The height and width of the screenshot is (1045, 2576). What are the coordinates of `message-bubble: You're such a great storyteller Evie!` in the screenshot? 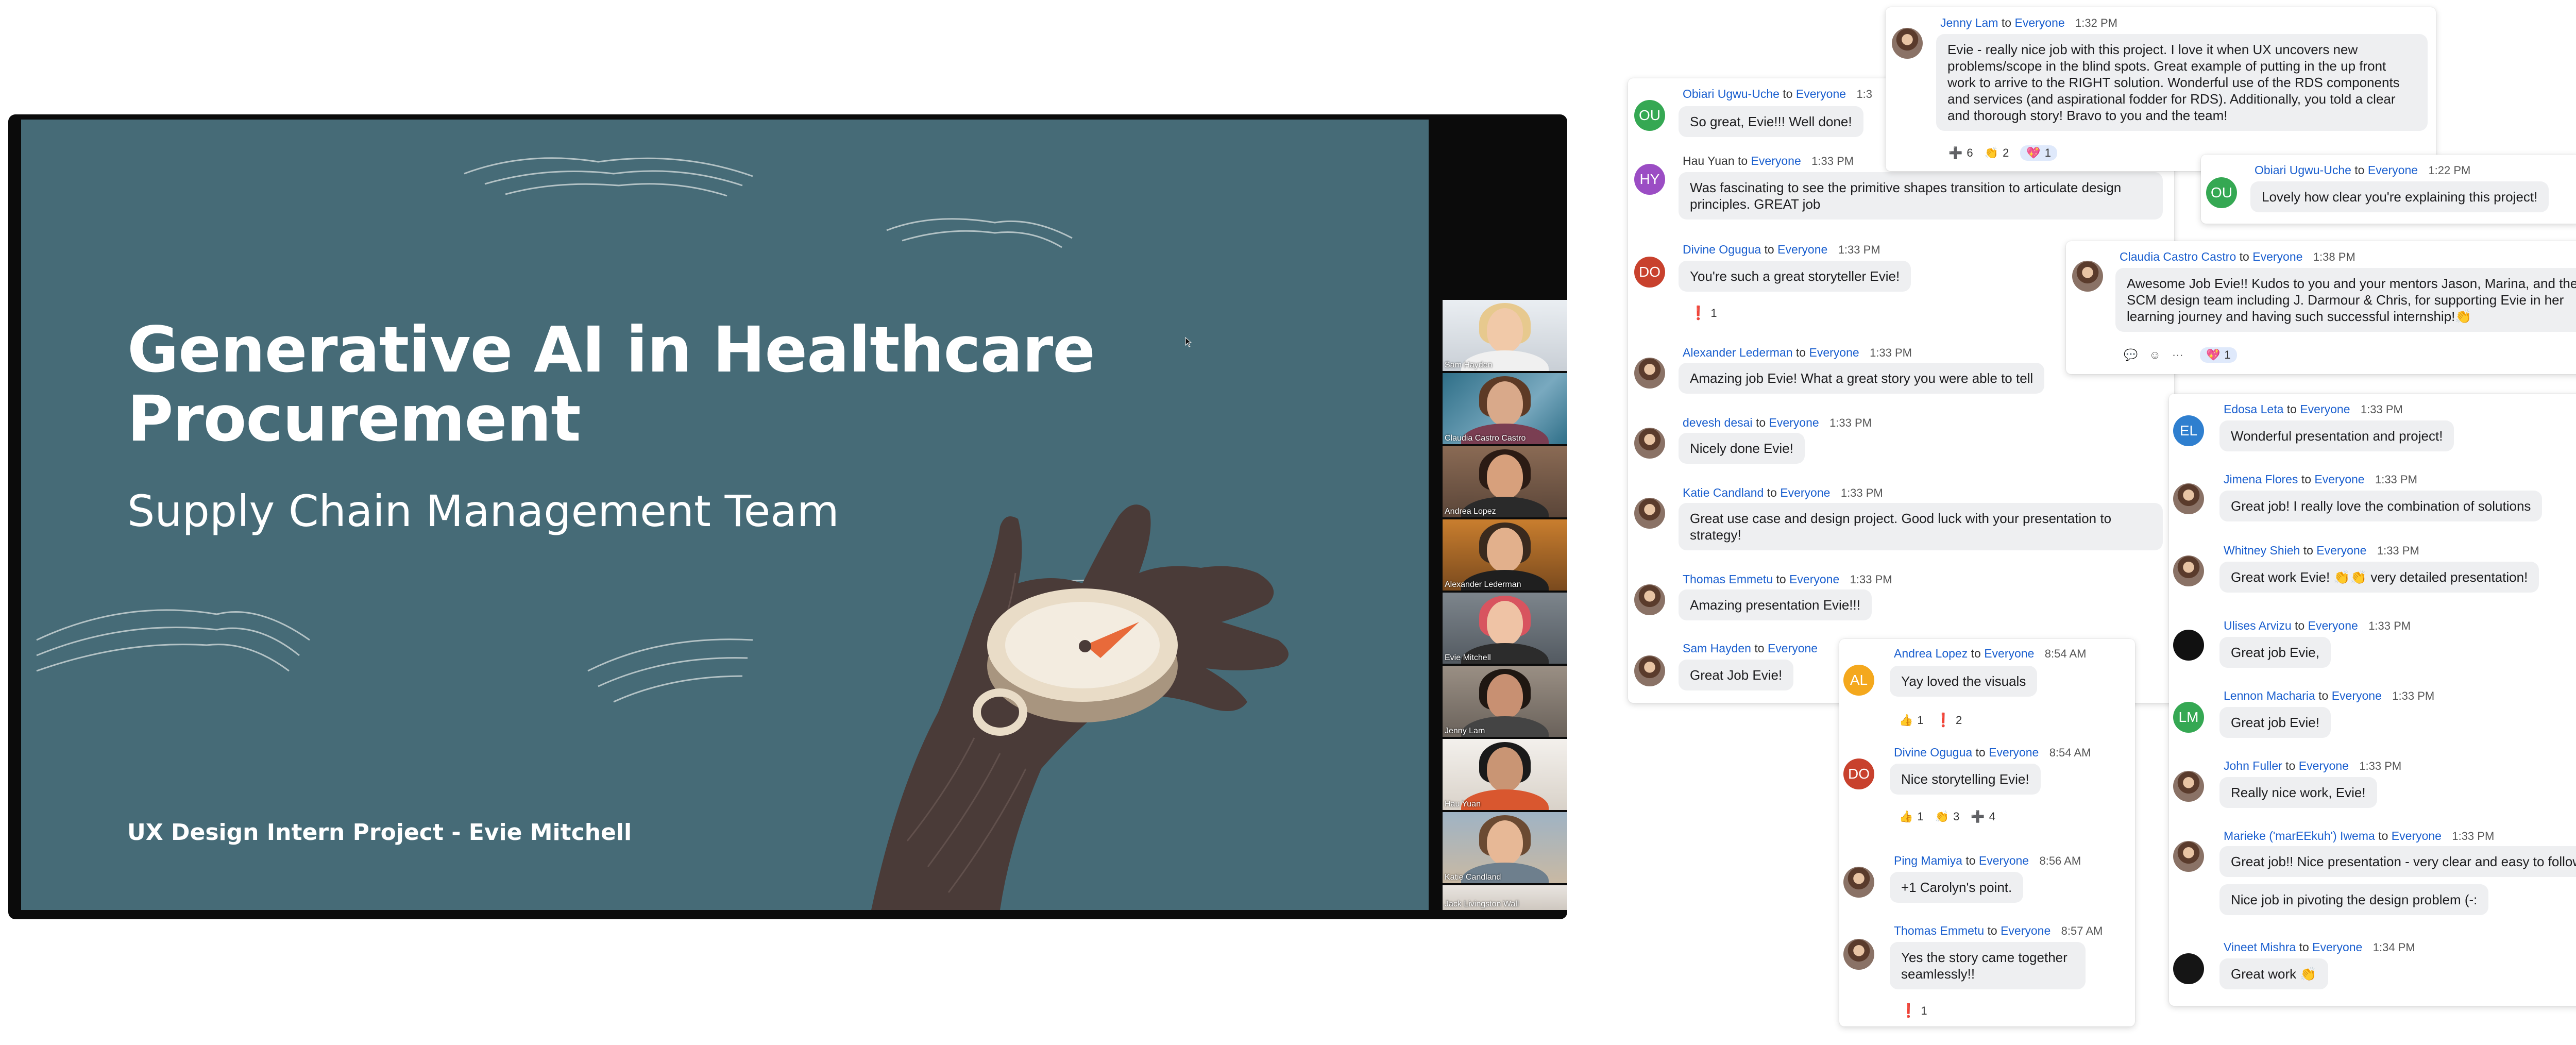 It's located at (1795, 276).